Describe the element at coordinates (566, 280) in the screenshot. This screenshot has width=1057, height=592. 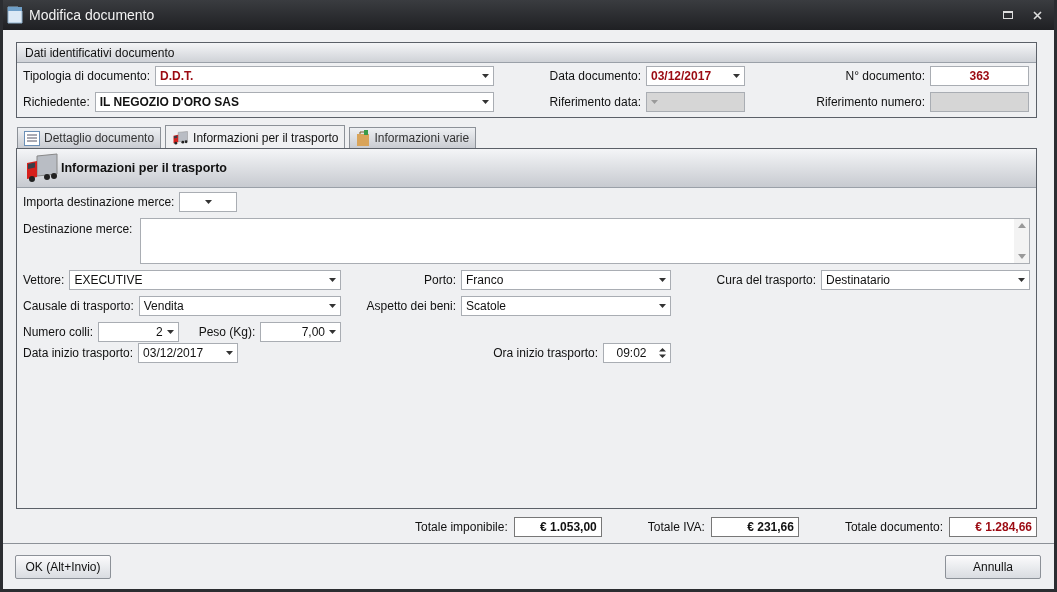
I see `dropdown-field: Franco` at that location.